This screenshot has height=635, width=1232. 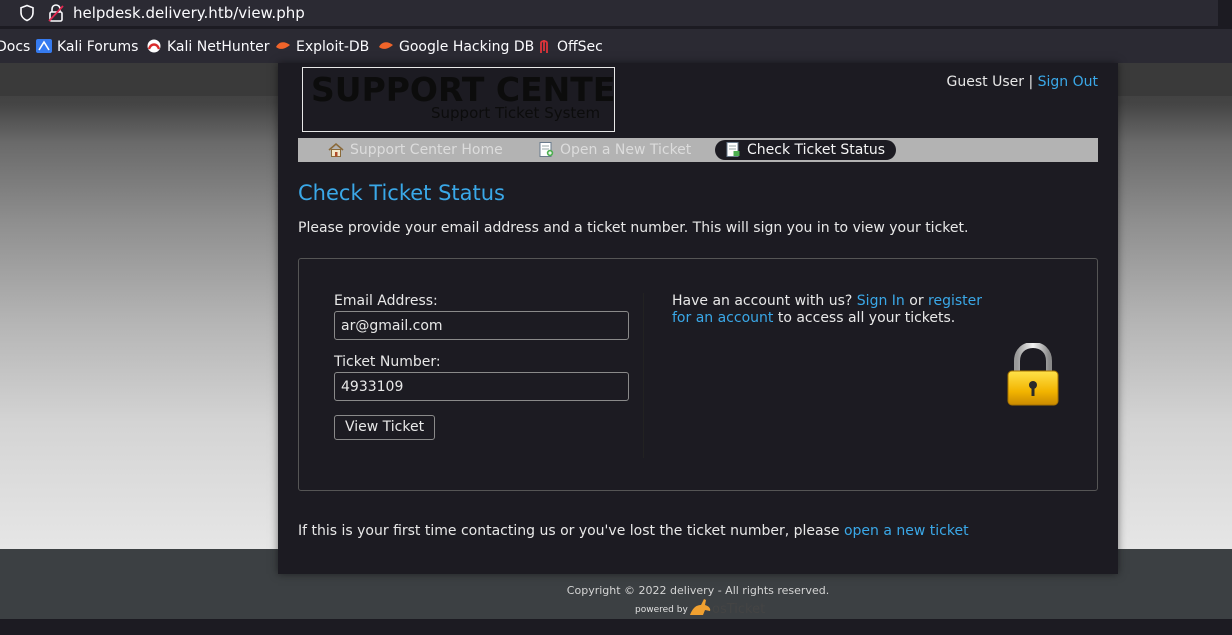 What do you see at coordinates (609, 13) in the screenshot?
I see `url-field: helpdesk.delivery.htb/view.php` at bounding box center [609, 13].